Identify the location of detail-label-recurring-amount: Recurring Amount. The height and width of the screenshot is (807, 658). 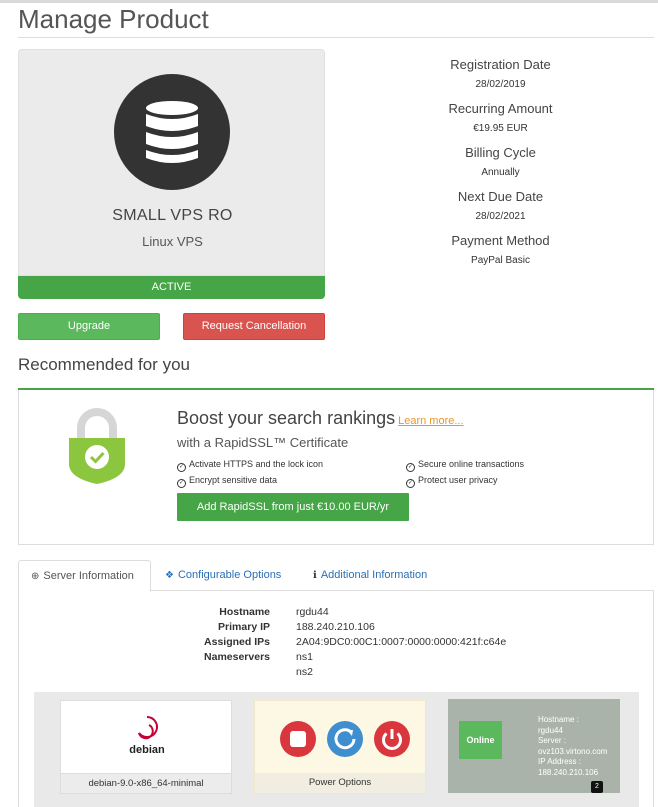
(500, 108).